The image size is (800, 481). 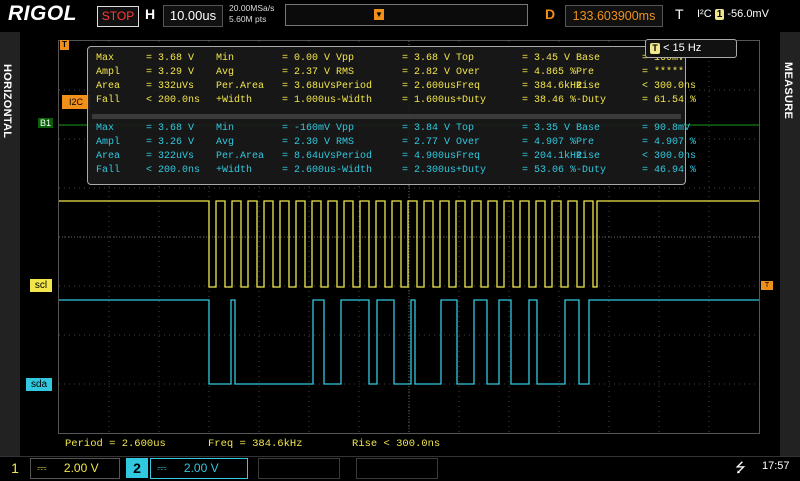 What do you see at coordinates (549, 100) in the screenshot?
I see `measure-value: = 38.46 %` at bounding box center [549, 100].